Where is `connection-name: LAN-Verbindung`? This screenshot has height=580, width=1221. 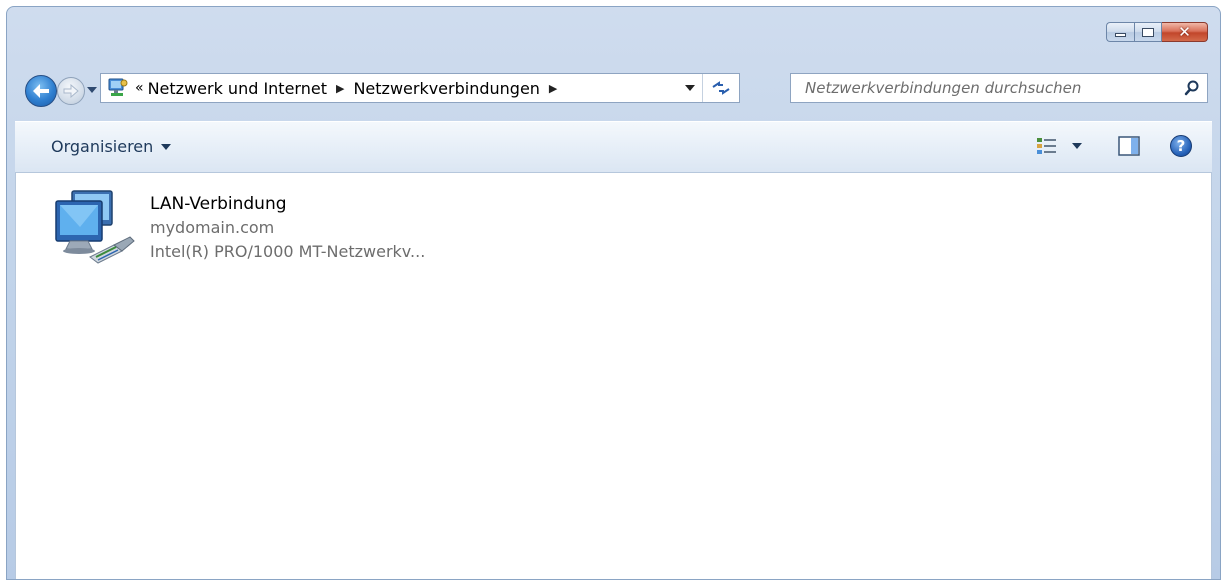
connection-name: LAN-Verbindung is located at coordinates (218, 204).